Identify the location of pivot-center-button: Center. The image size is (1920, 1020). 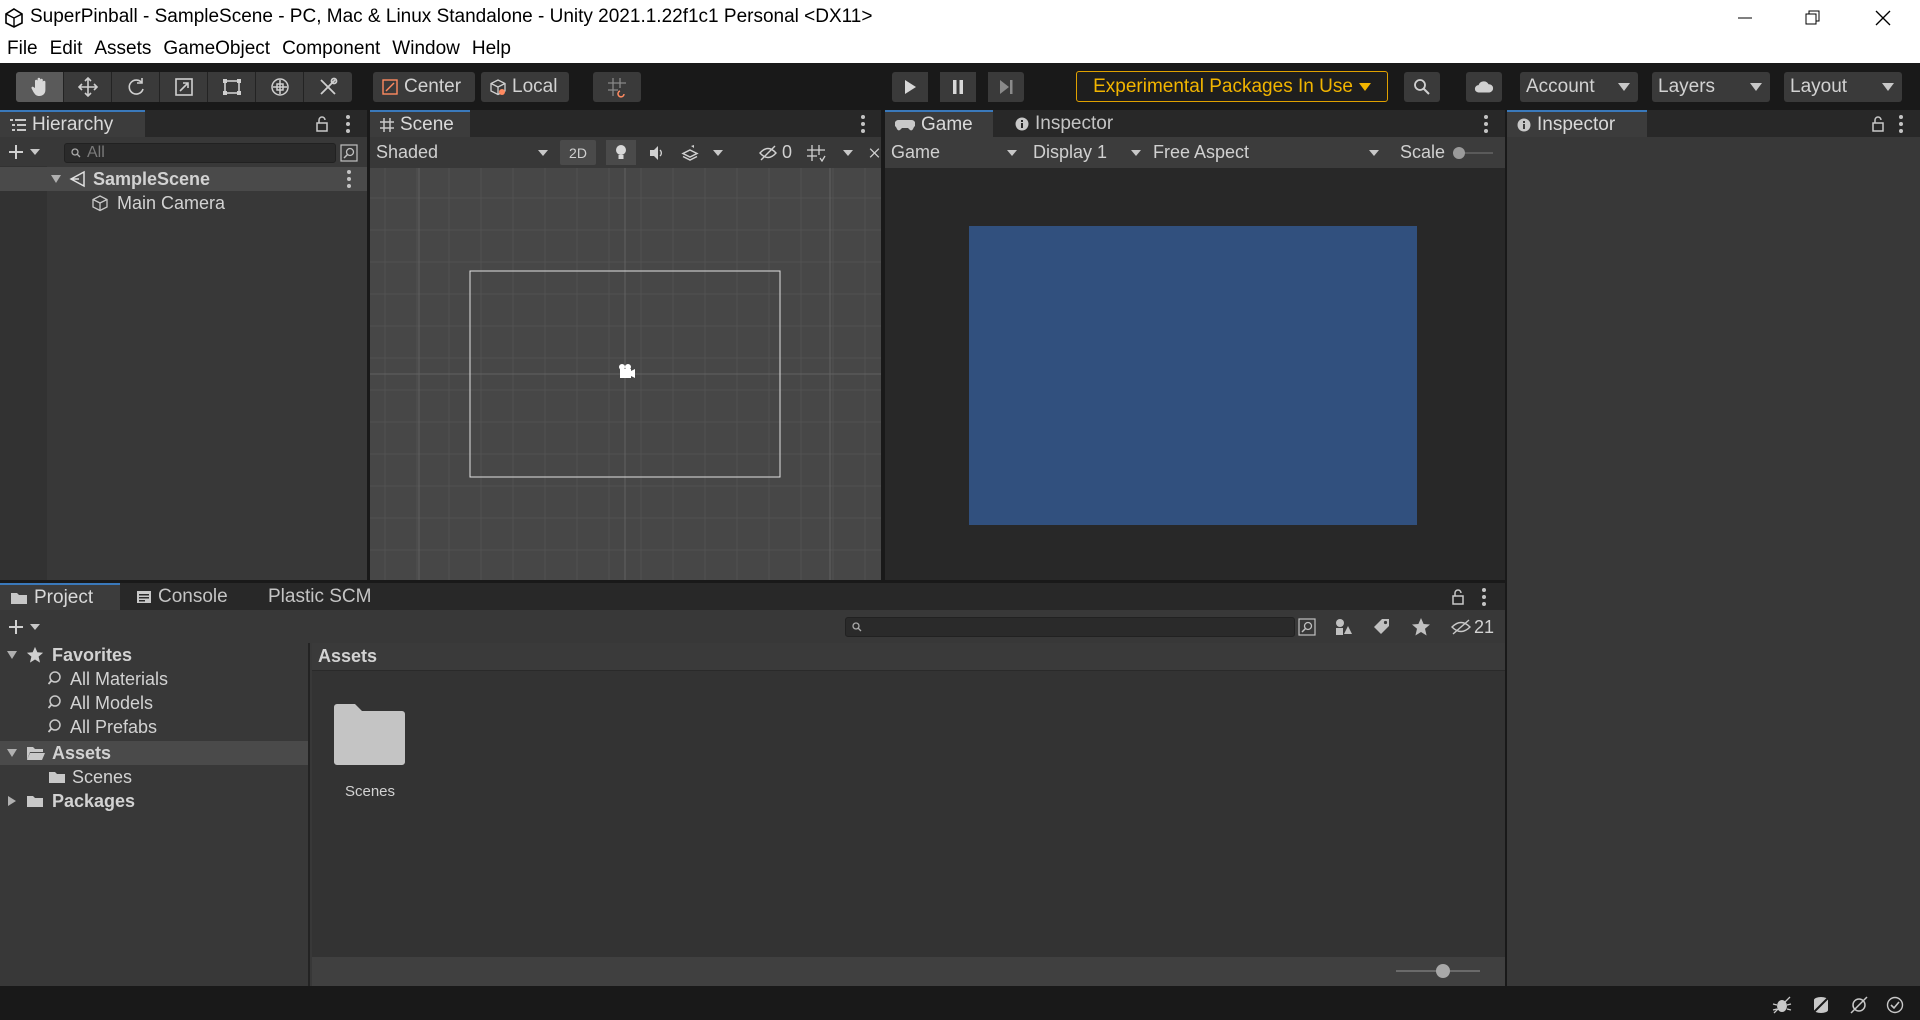
(424, 87).